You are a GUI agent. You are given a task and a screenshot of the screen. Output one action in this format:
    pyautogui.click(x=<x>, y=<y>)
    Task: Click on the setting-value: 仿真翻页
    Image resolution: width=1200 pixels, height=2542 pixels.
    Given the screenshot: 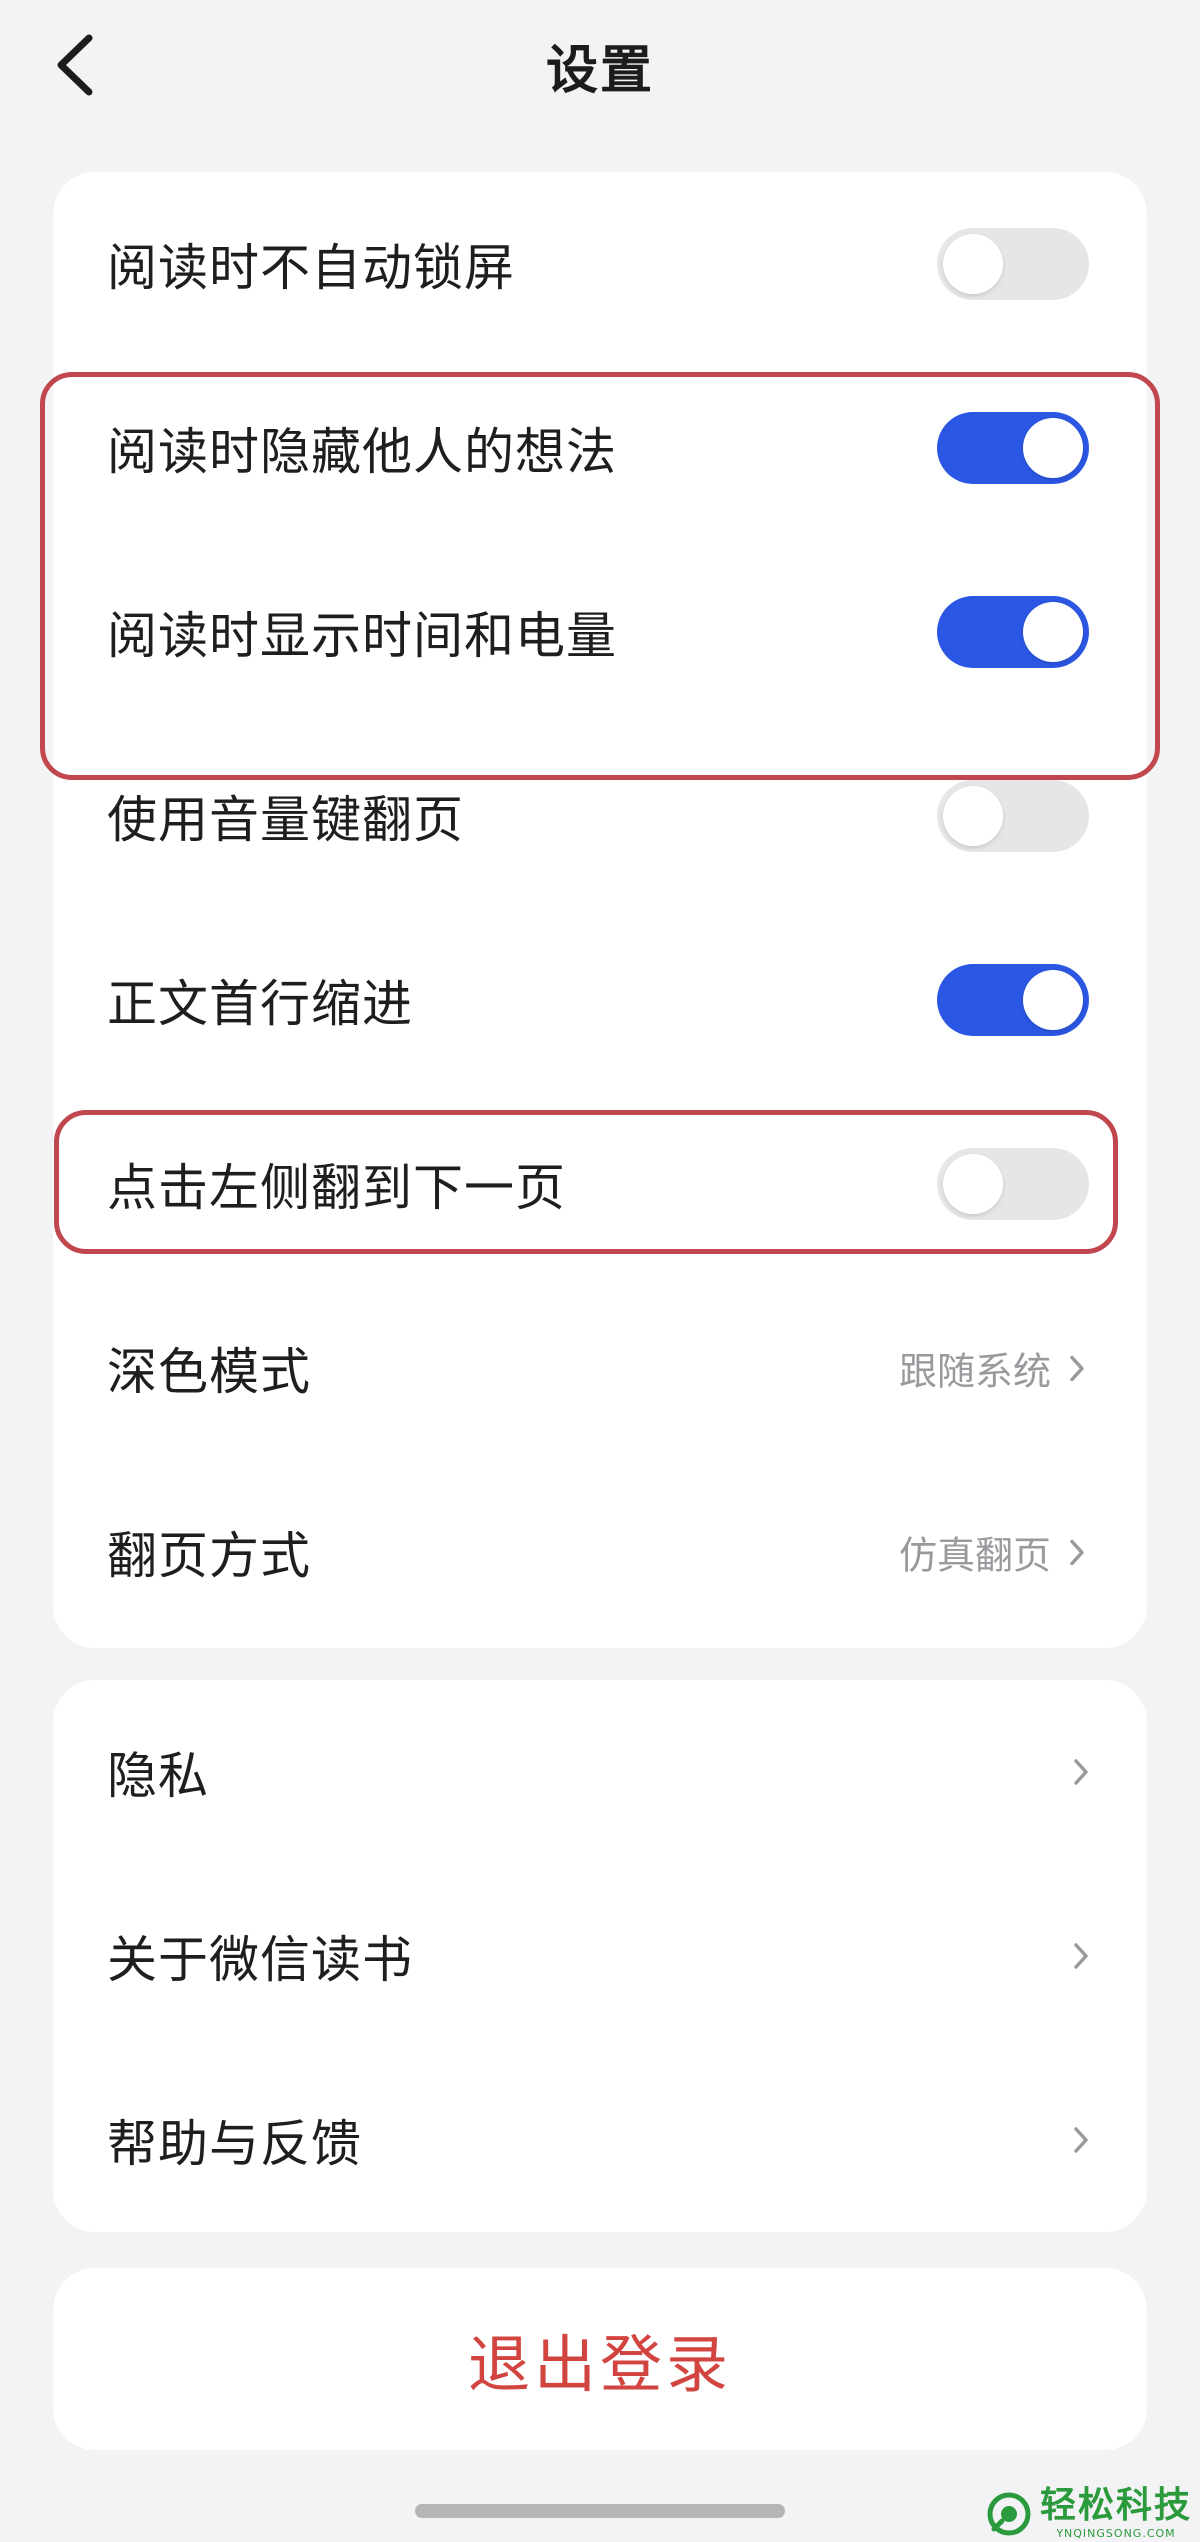 What is the action you would take?
    pyautogui.click(x=992, y=1552)
    